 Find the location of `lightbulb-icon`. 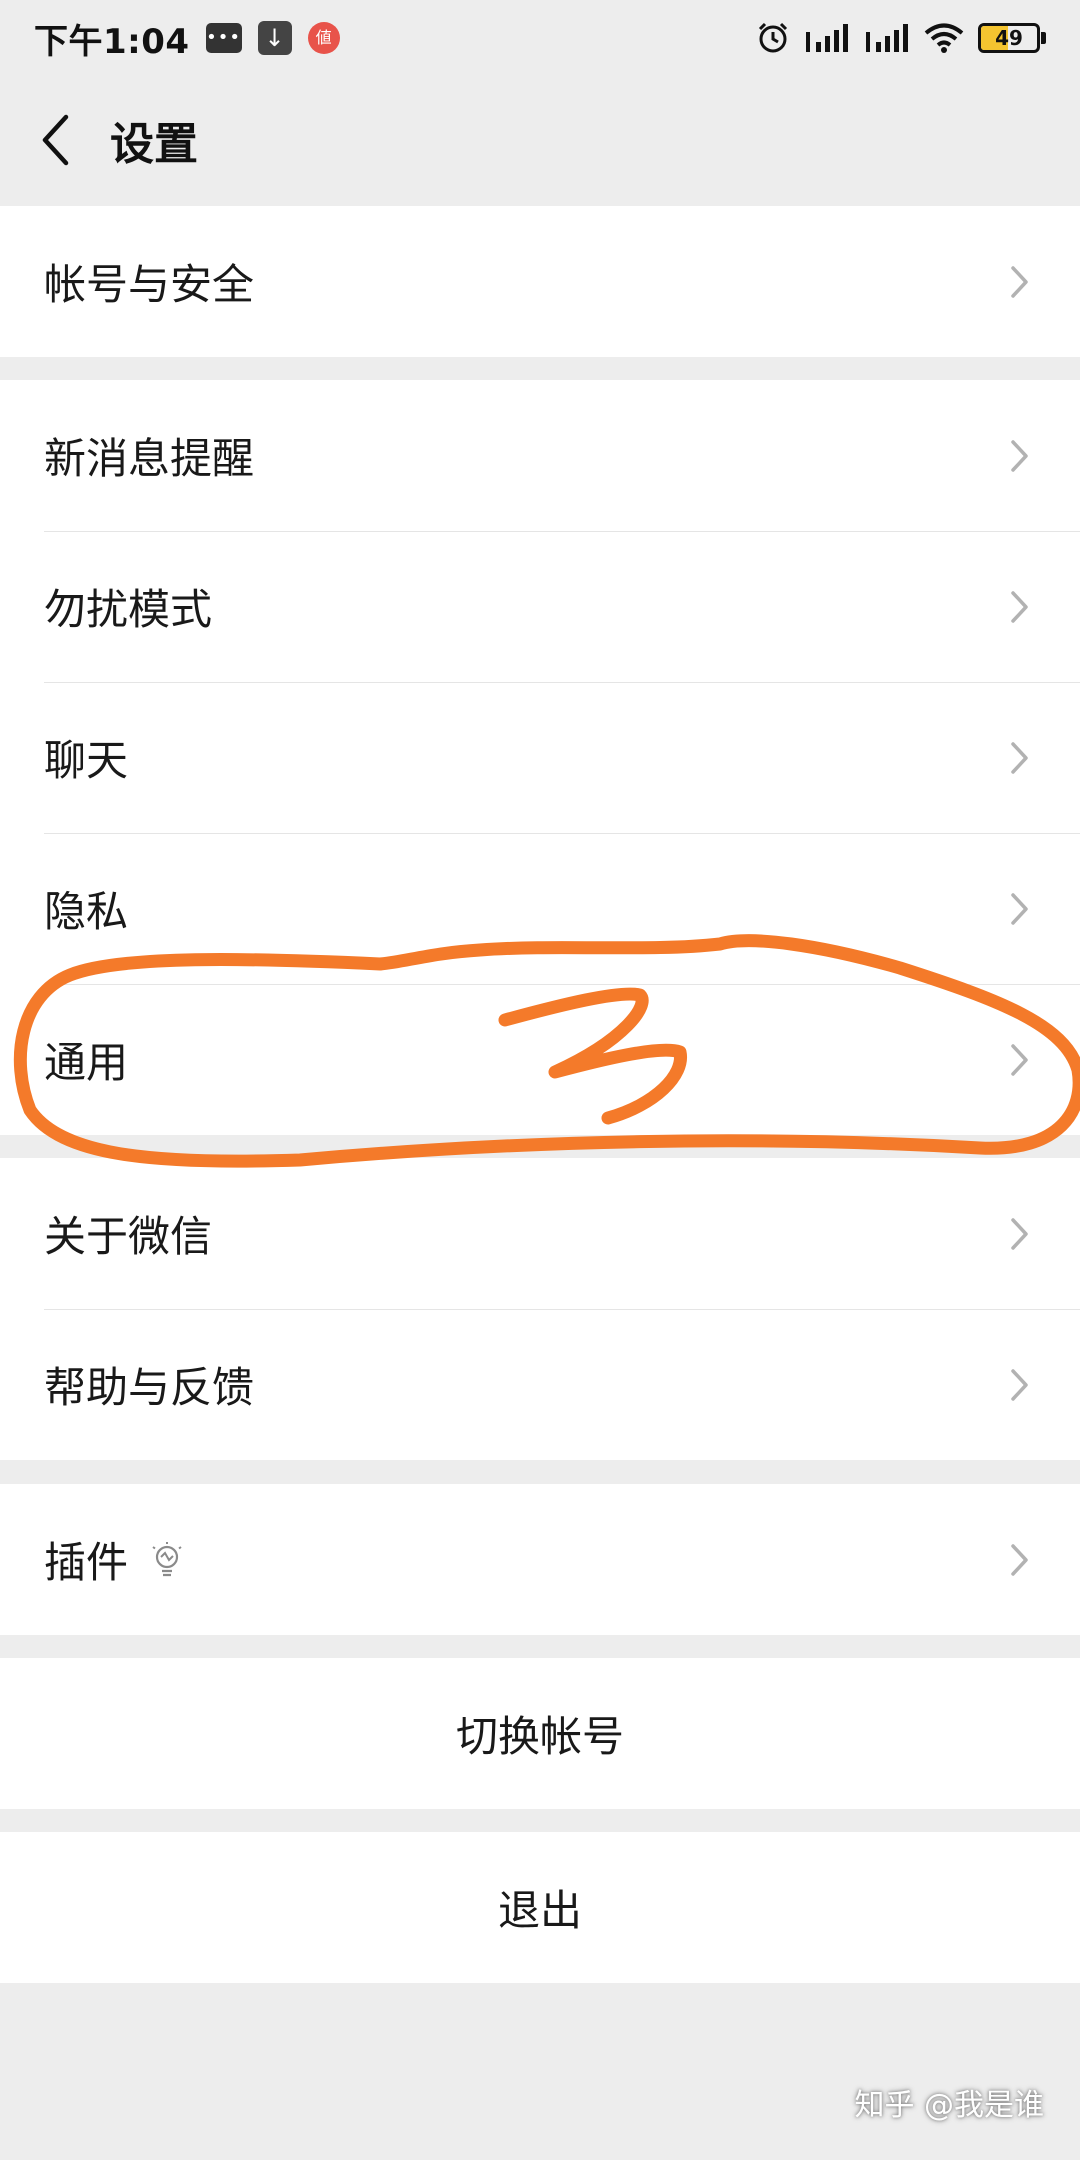

lightbulb-icon is located at coordinates (167, 1558).